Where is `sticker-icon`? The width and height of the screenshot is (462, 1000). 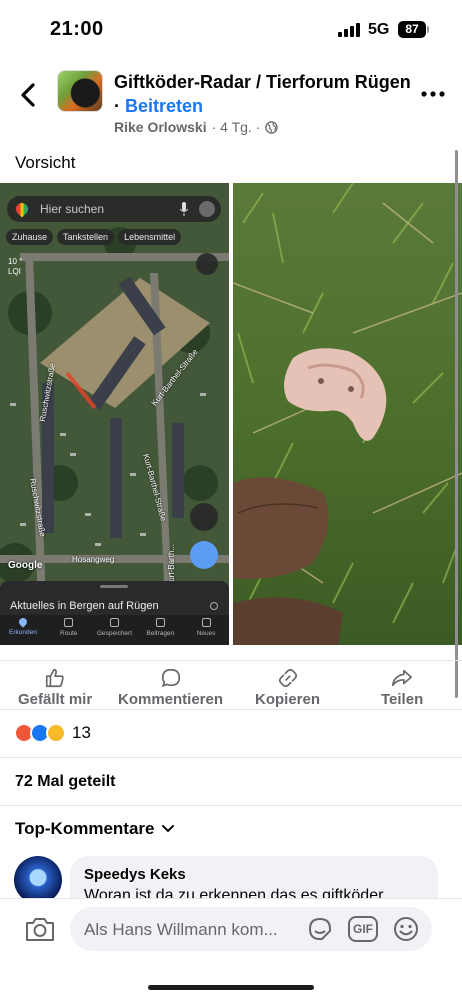 sticker-icon is located at coordinates (319, 928).